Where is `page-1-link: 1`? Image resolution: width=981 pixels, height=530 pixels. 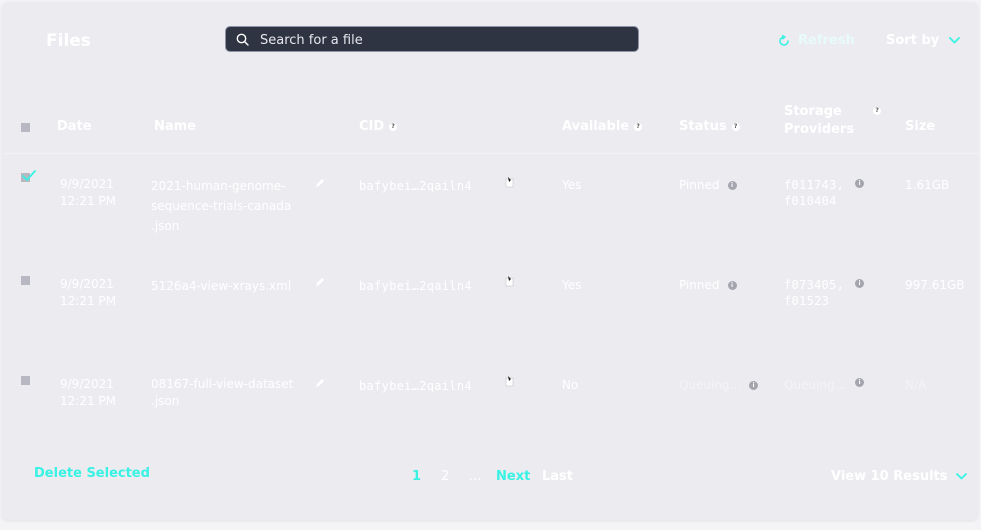 page-1-link: 1 is located at coordinates (426, 476).